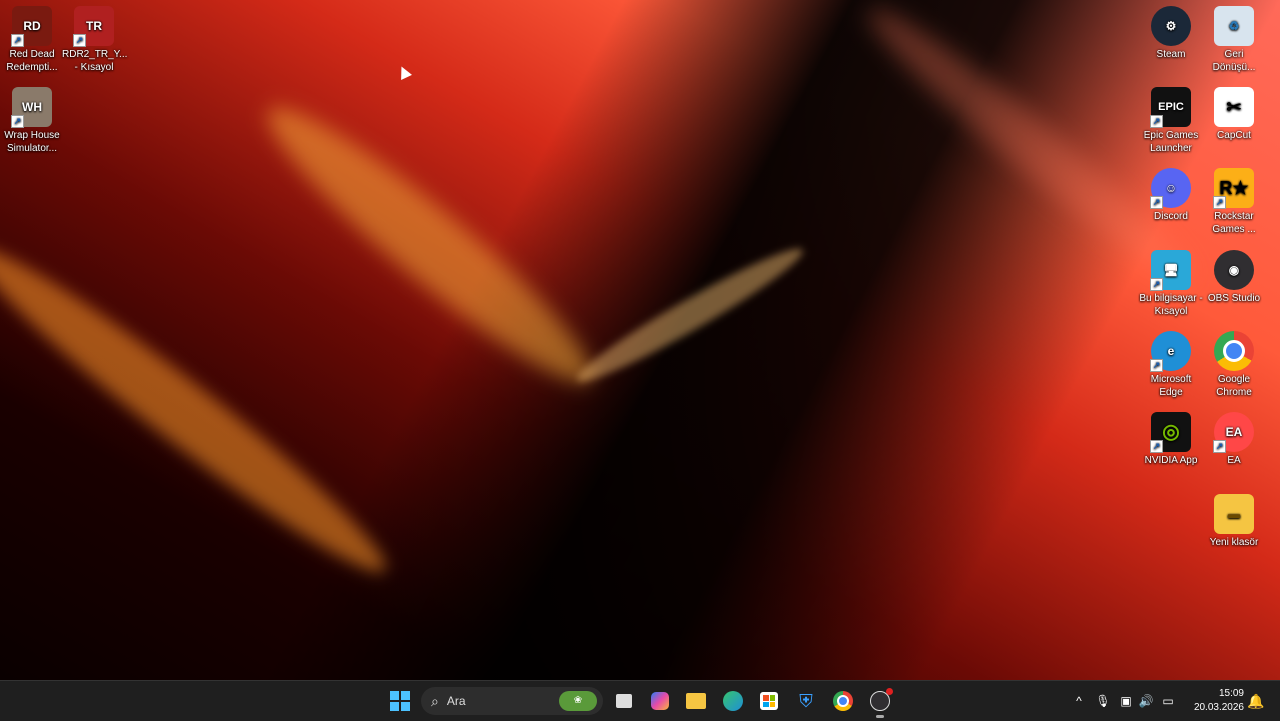 The image size is (1280, 721). I want to click on desktop-icon-label: EA, so click(1234, 460).